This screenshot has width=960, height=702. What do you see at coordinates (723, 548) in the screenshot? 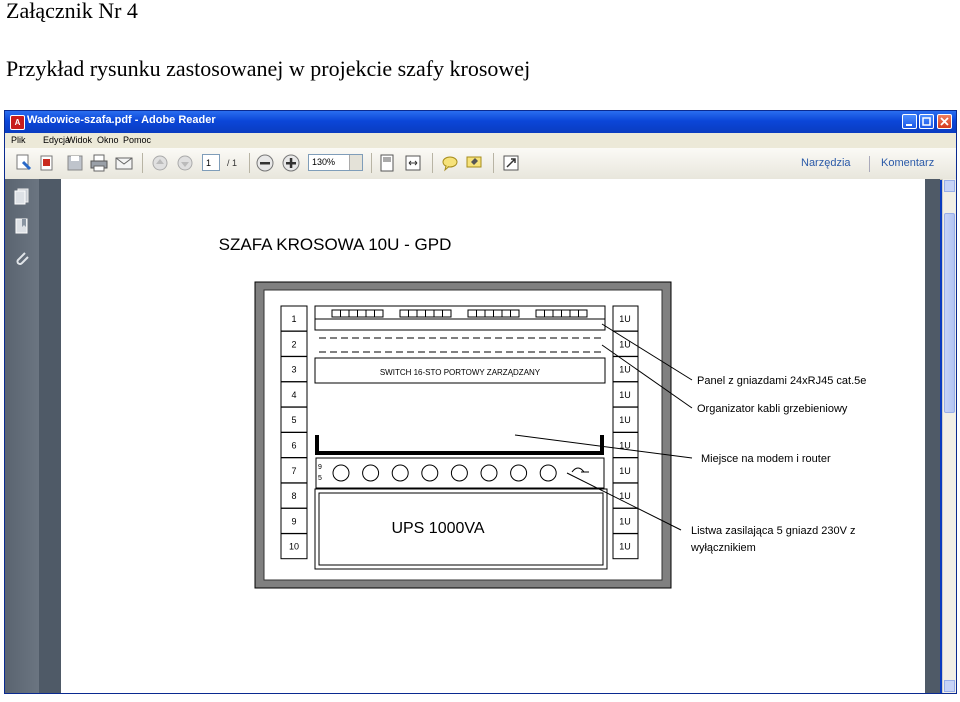
I see `annotation-power-strip-line2: wyłącznikiem` at bounding box center [723, 548].